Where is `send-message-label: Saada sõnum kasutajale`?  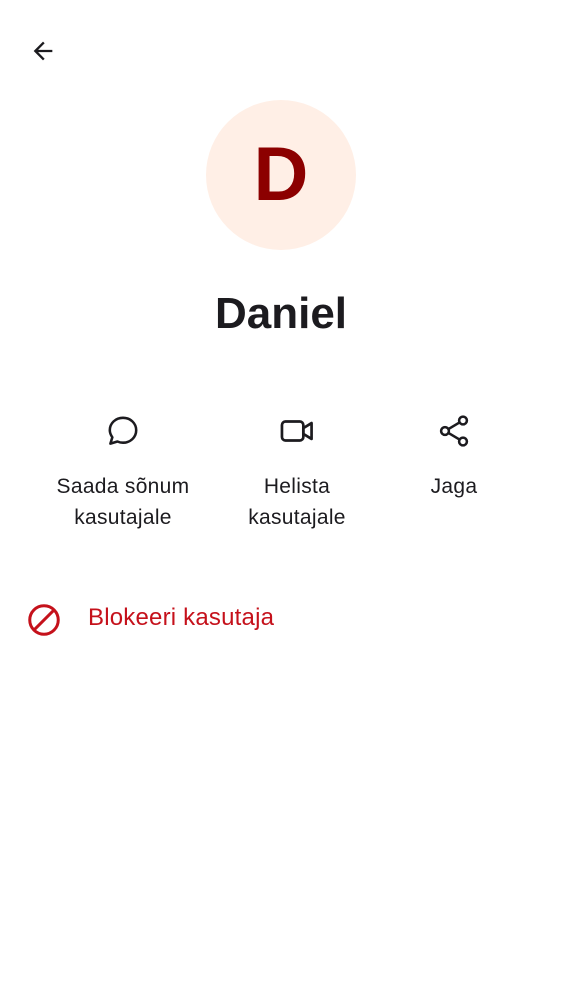
send-message-label: Saada sõnum kasutajale is located at coordinates (123, 502).